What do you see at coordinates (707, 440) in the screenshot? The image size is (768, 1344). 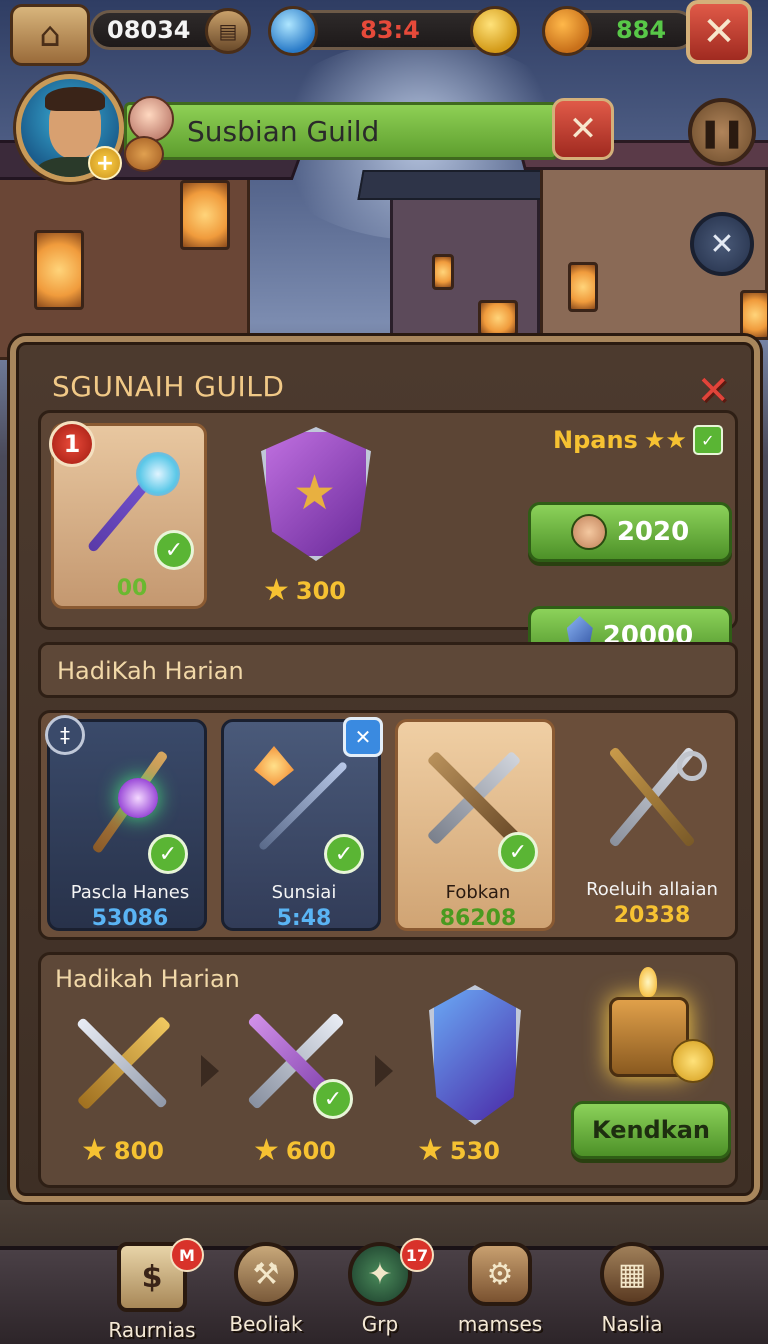 I see `checkbox-icon: ✓` at bounding box center [707, 440].